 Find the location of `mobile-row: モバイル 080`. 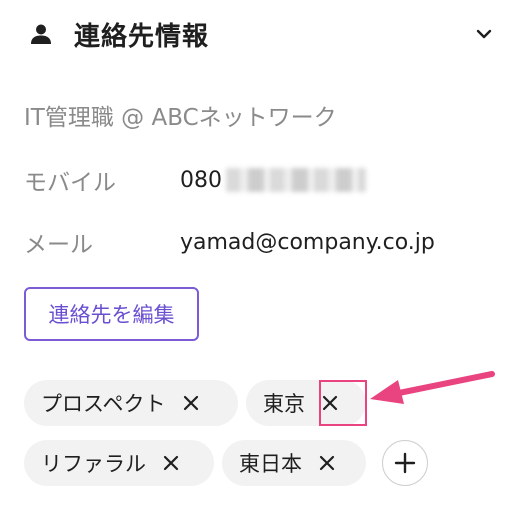

mobile-row: モバイル 080 is located at coordinates (195, 180).